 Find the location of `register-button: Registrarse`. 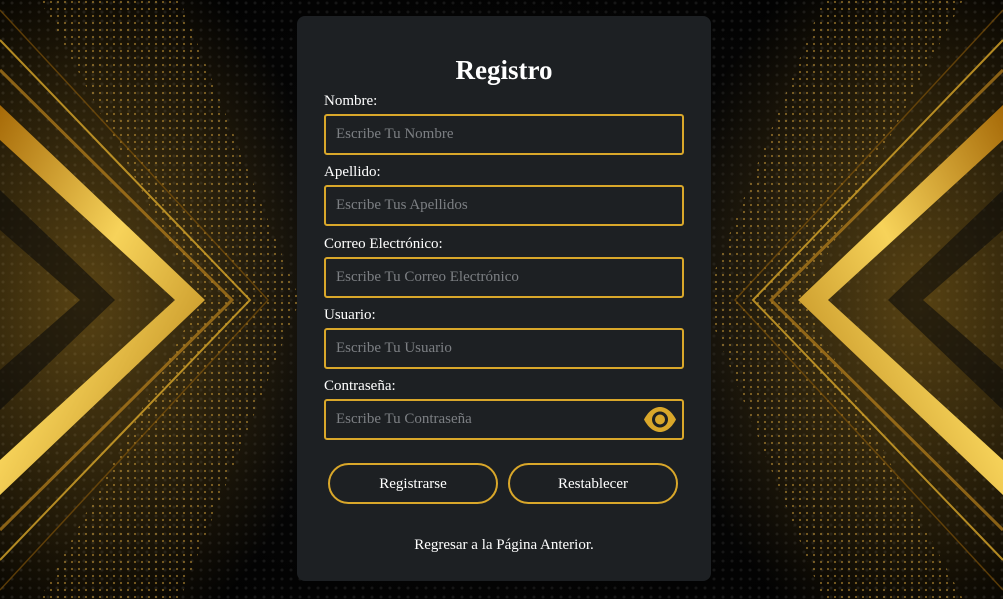

register-button: Registrarse is located at coordinates (413, 483).